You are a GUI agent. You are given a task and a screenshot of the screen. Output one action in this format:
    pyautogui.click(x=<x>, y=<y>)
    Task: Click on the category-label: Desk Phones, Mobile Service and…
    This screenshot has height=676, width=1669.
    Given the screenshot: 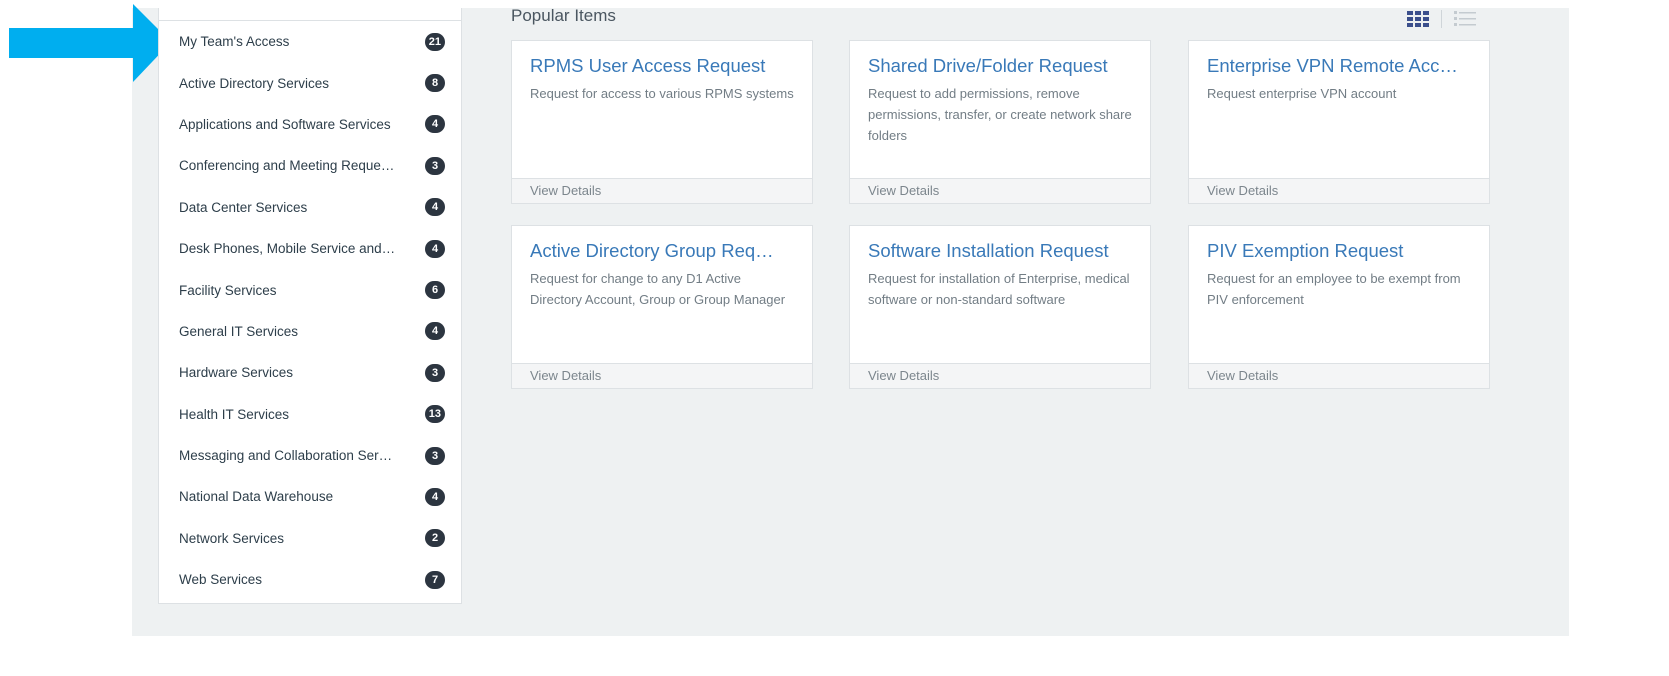 What is the action you would take?
    pyautogui.click(x=287, y=249)
    